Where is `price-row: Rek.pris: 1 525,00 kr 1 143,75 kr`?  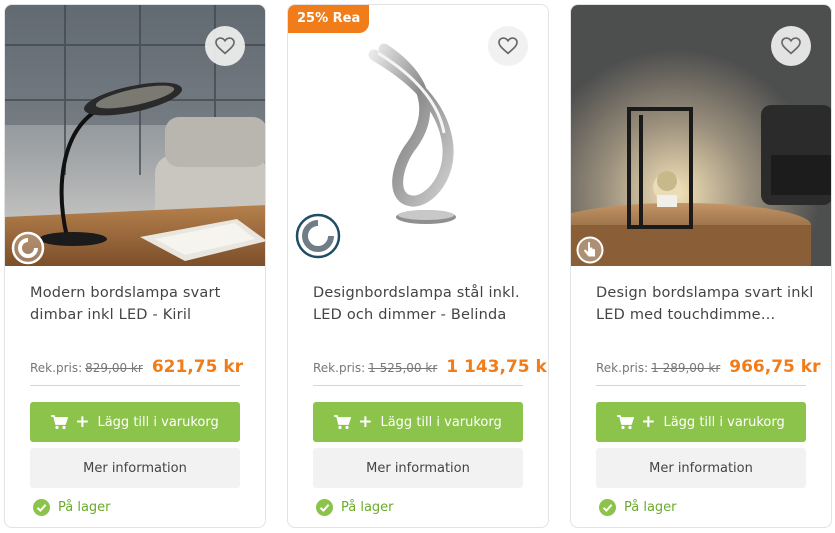 price-row: Rek.pris: 1 525,00 kr 1 143,75 kr is located at coordinates (431, 367).